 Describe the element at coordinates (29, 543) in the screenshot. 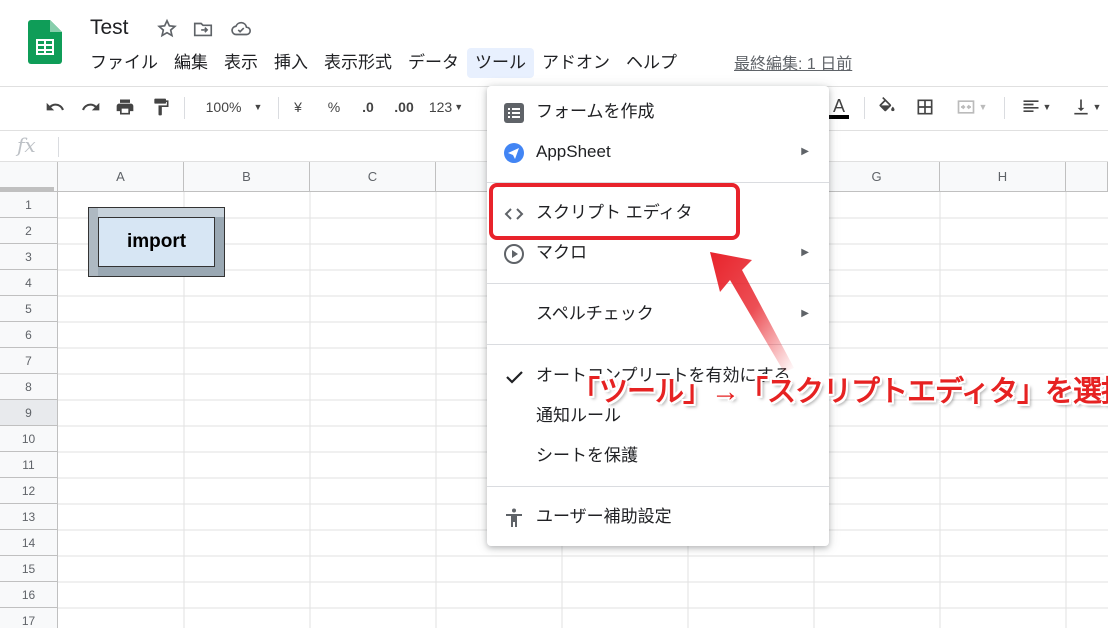

I see `row-header: 14` at that location.